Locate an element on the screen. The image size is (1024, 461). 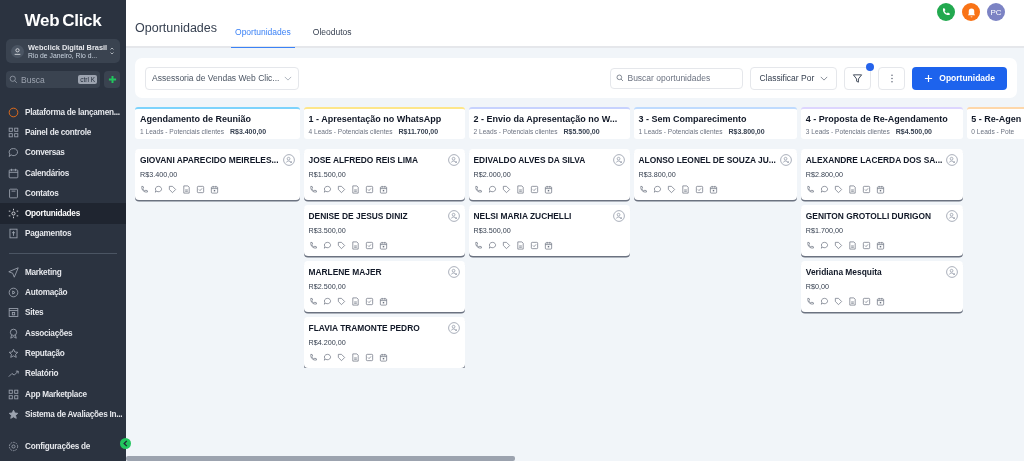
opportunity-search-field: Buscar oportunidades is located at coordinates (677, 78).